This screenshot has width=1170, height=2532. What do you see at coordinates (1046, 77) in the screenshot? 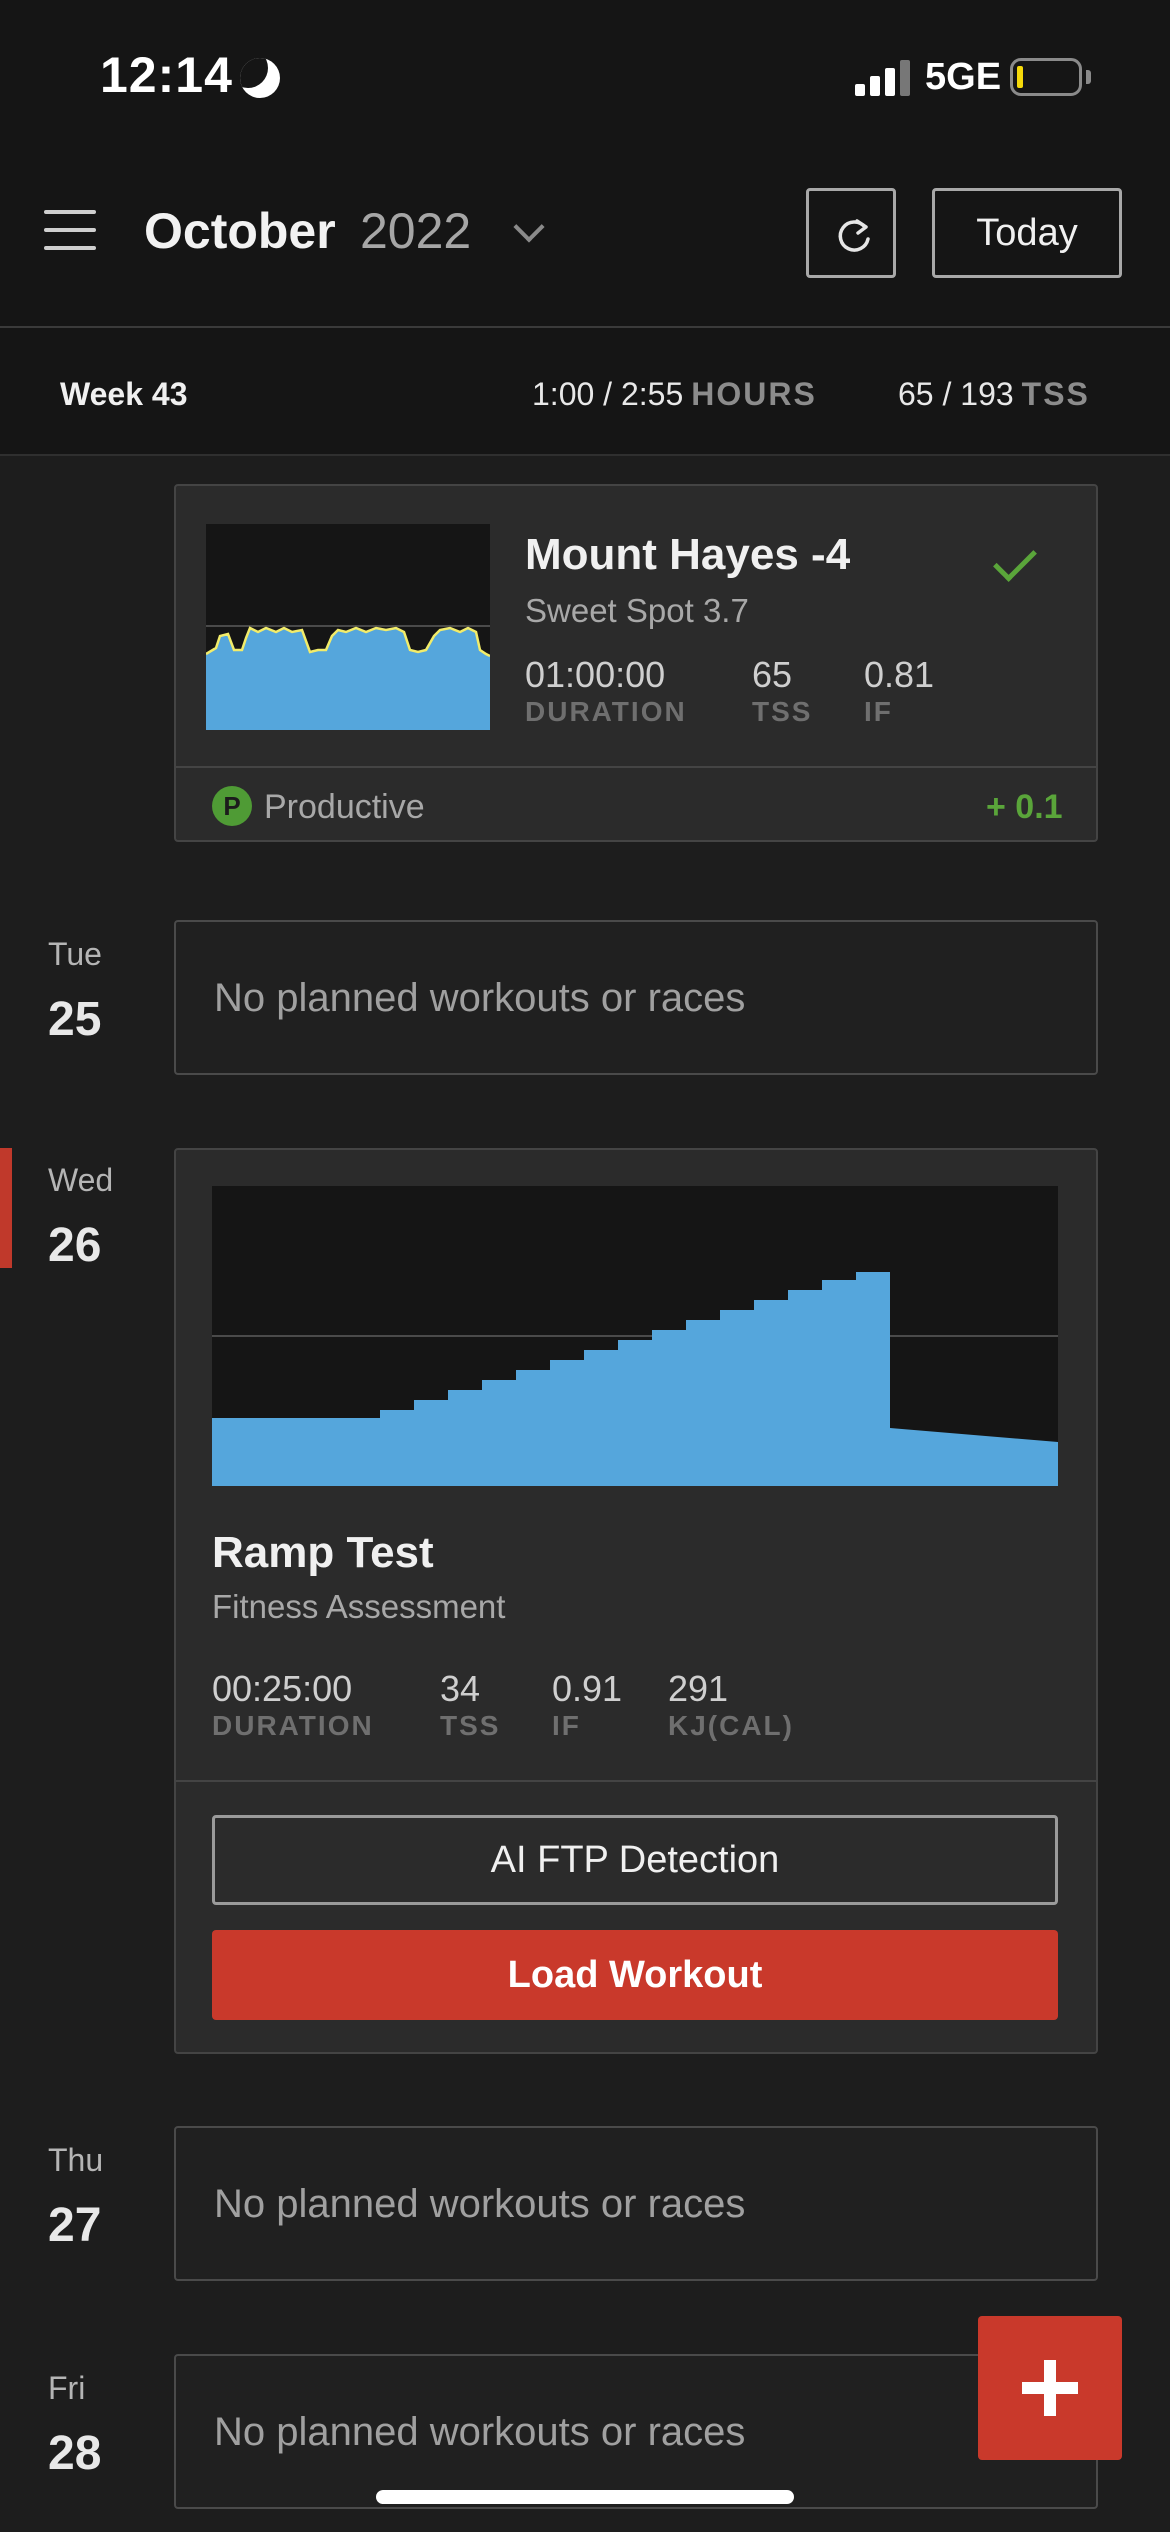
I see `battery-icon` at bounding box center [1046, 77].